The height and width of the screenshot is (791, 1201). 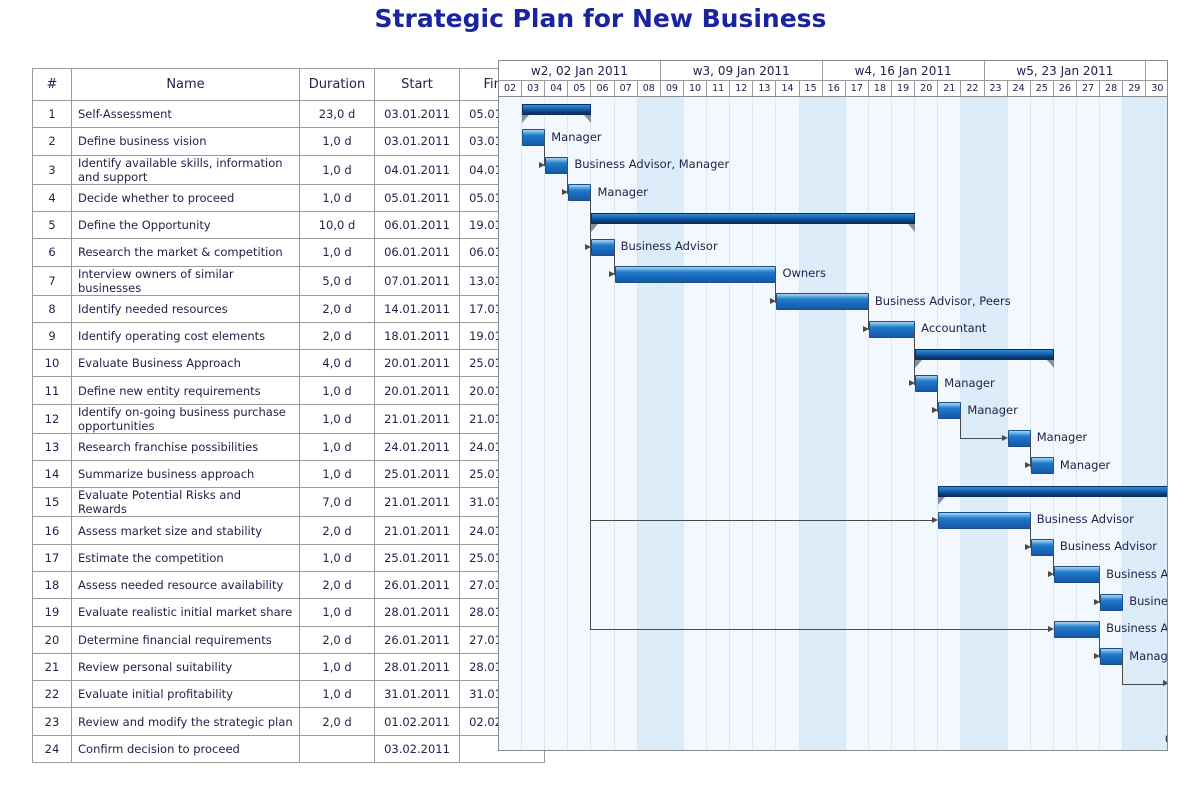 What do you see at coordinates (1050, 364) in the screenshot?
I see `summary-cap-right` at bounding box center [1050, 364].